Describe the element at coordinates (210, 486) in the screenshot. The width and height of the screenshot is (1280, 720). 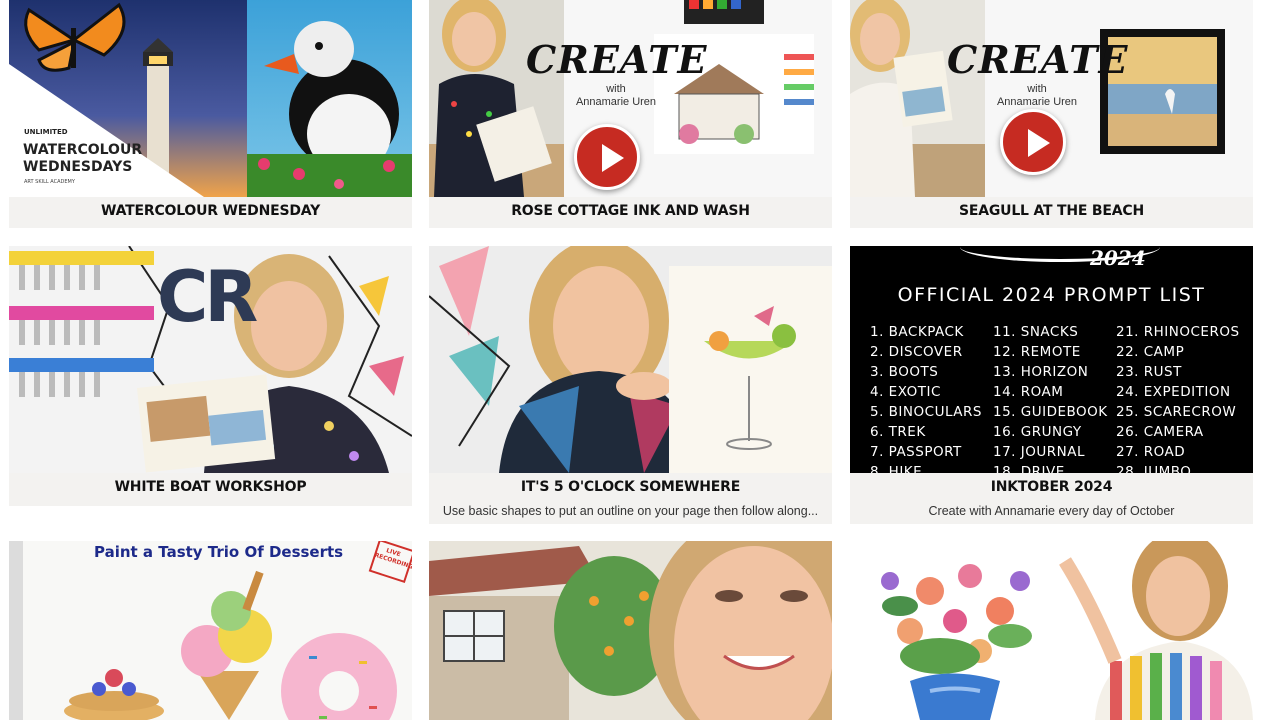
I see `course-title: WHITE BOAT WORKSHOP` at that location.